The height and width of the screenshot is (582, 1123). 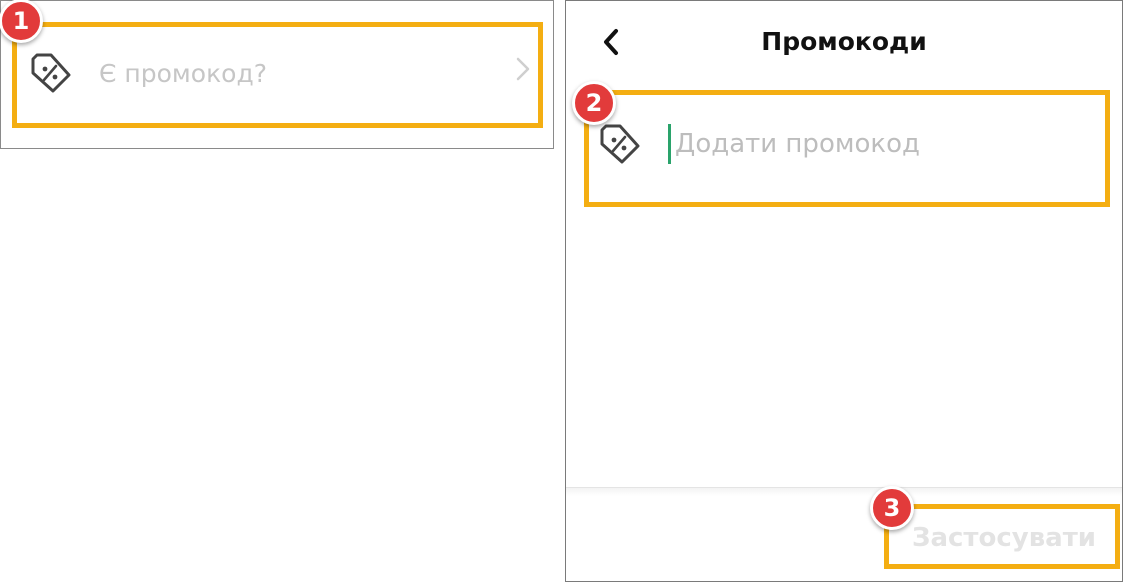 I want to click on header: Промокоди, so click(x=844, y=41).